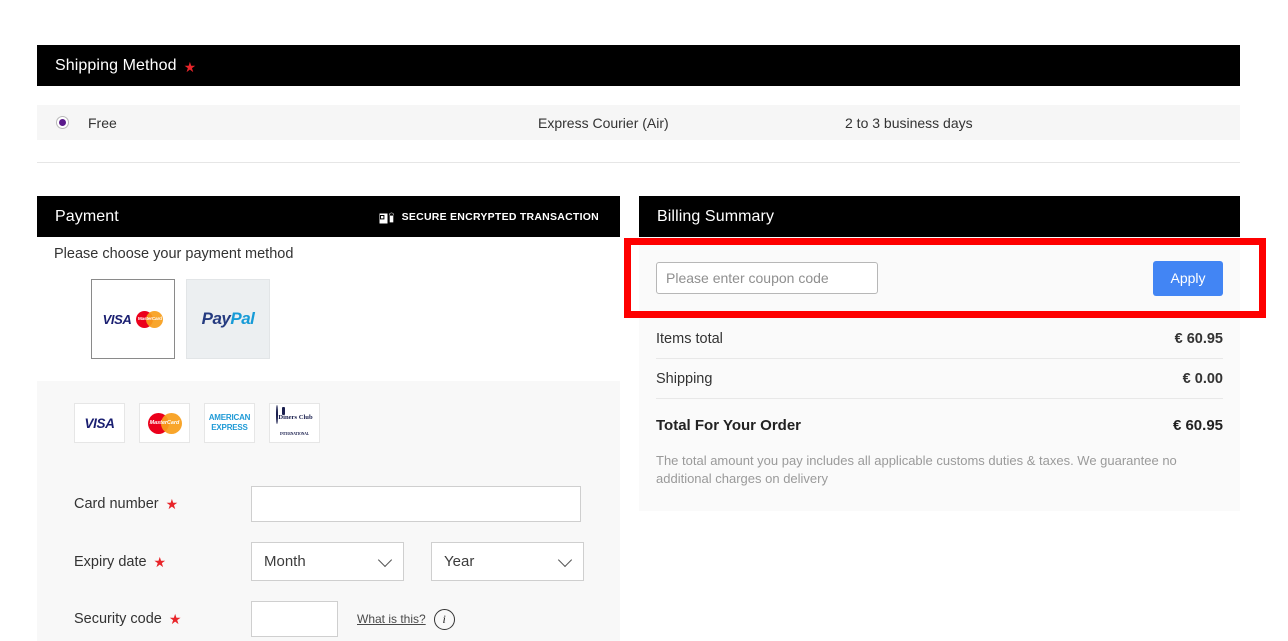  I want to click on brand-amex-line1: AMERICAN, so click(229, 417).